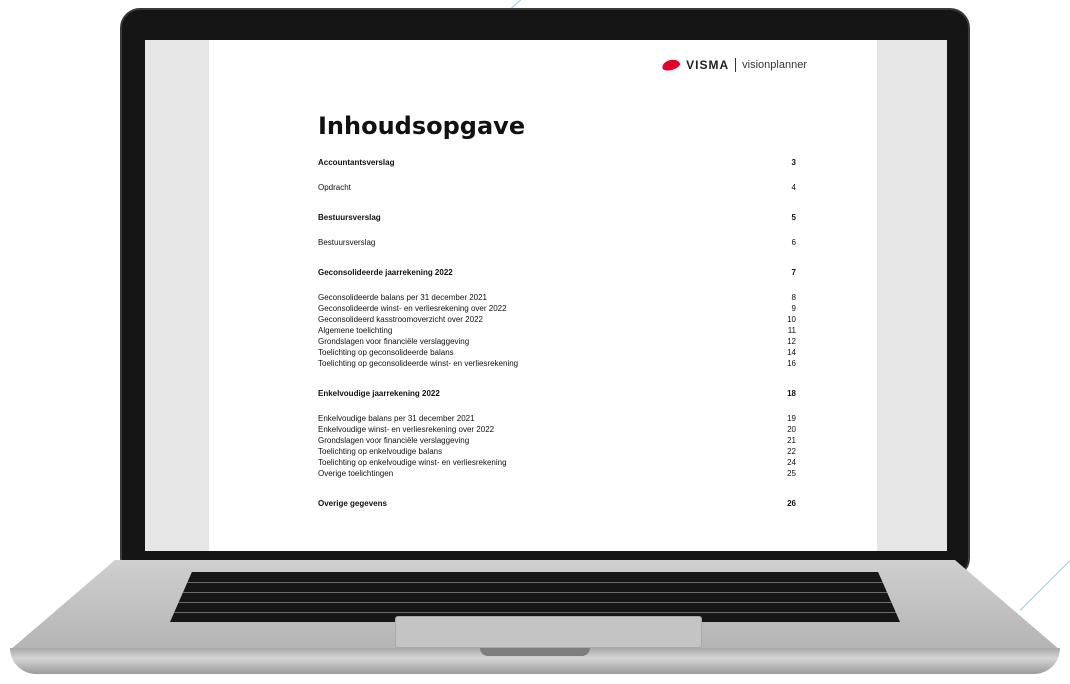 The image size is (1070, 684). I want to click on toc-section-page: 18, so click(791, 393).